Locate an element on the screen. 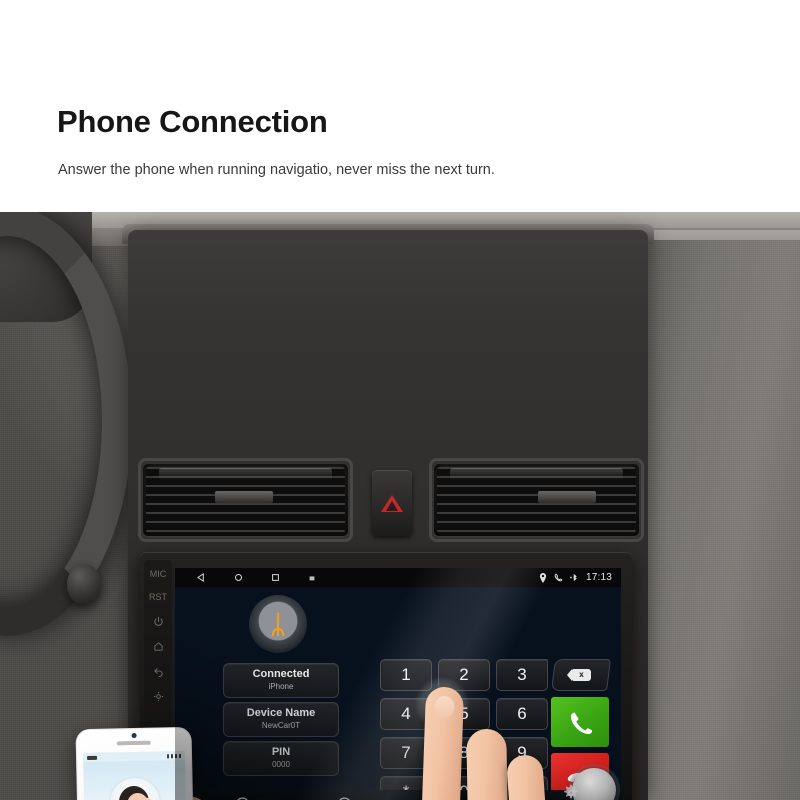  dashboard-right-panel is located at coordinates (715, 520).